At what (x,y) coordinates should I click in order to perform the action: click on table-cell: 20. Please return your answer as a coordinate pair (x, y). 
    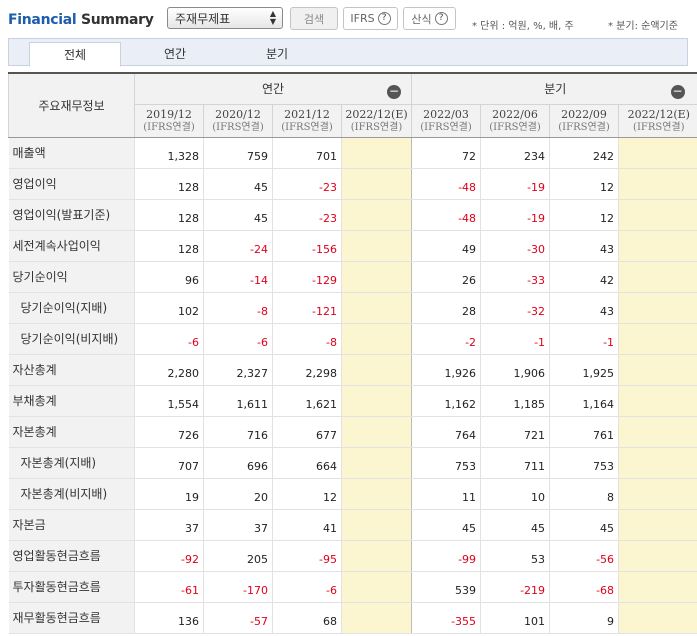
    Looking at the image, I should click on (238, 494).